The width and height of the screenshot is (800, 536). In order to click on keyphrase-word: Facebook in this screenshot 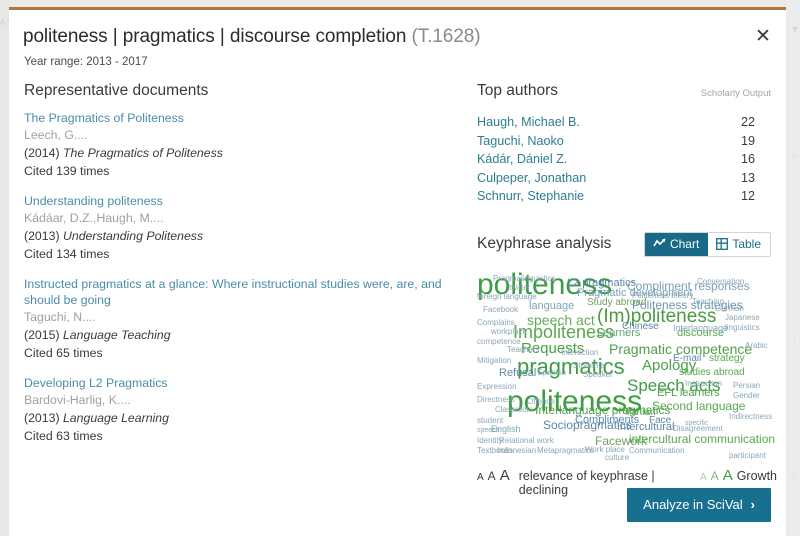, I will do `click(500, 309)`.